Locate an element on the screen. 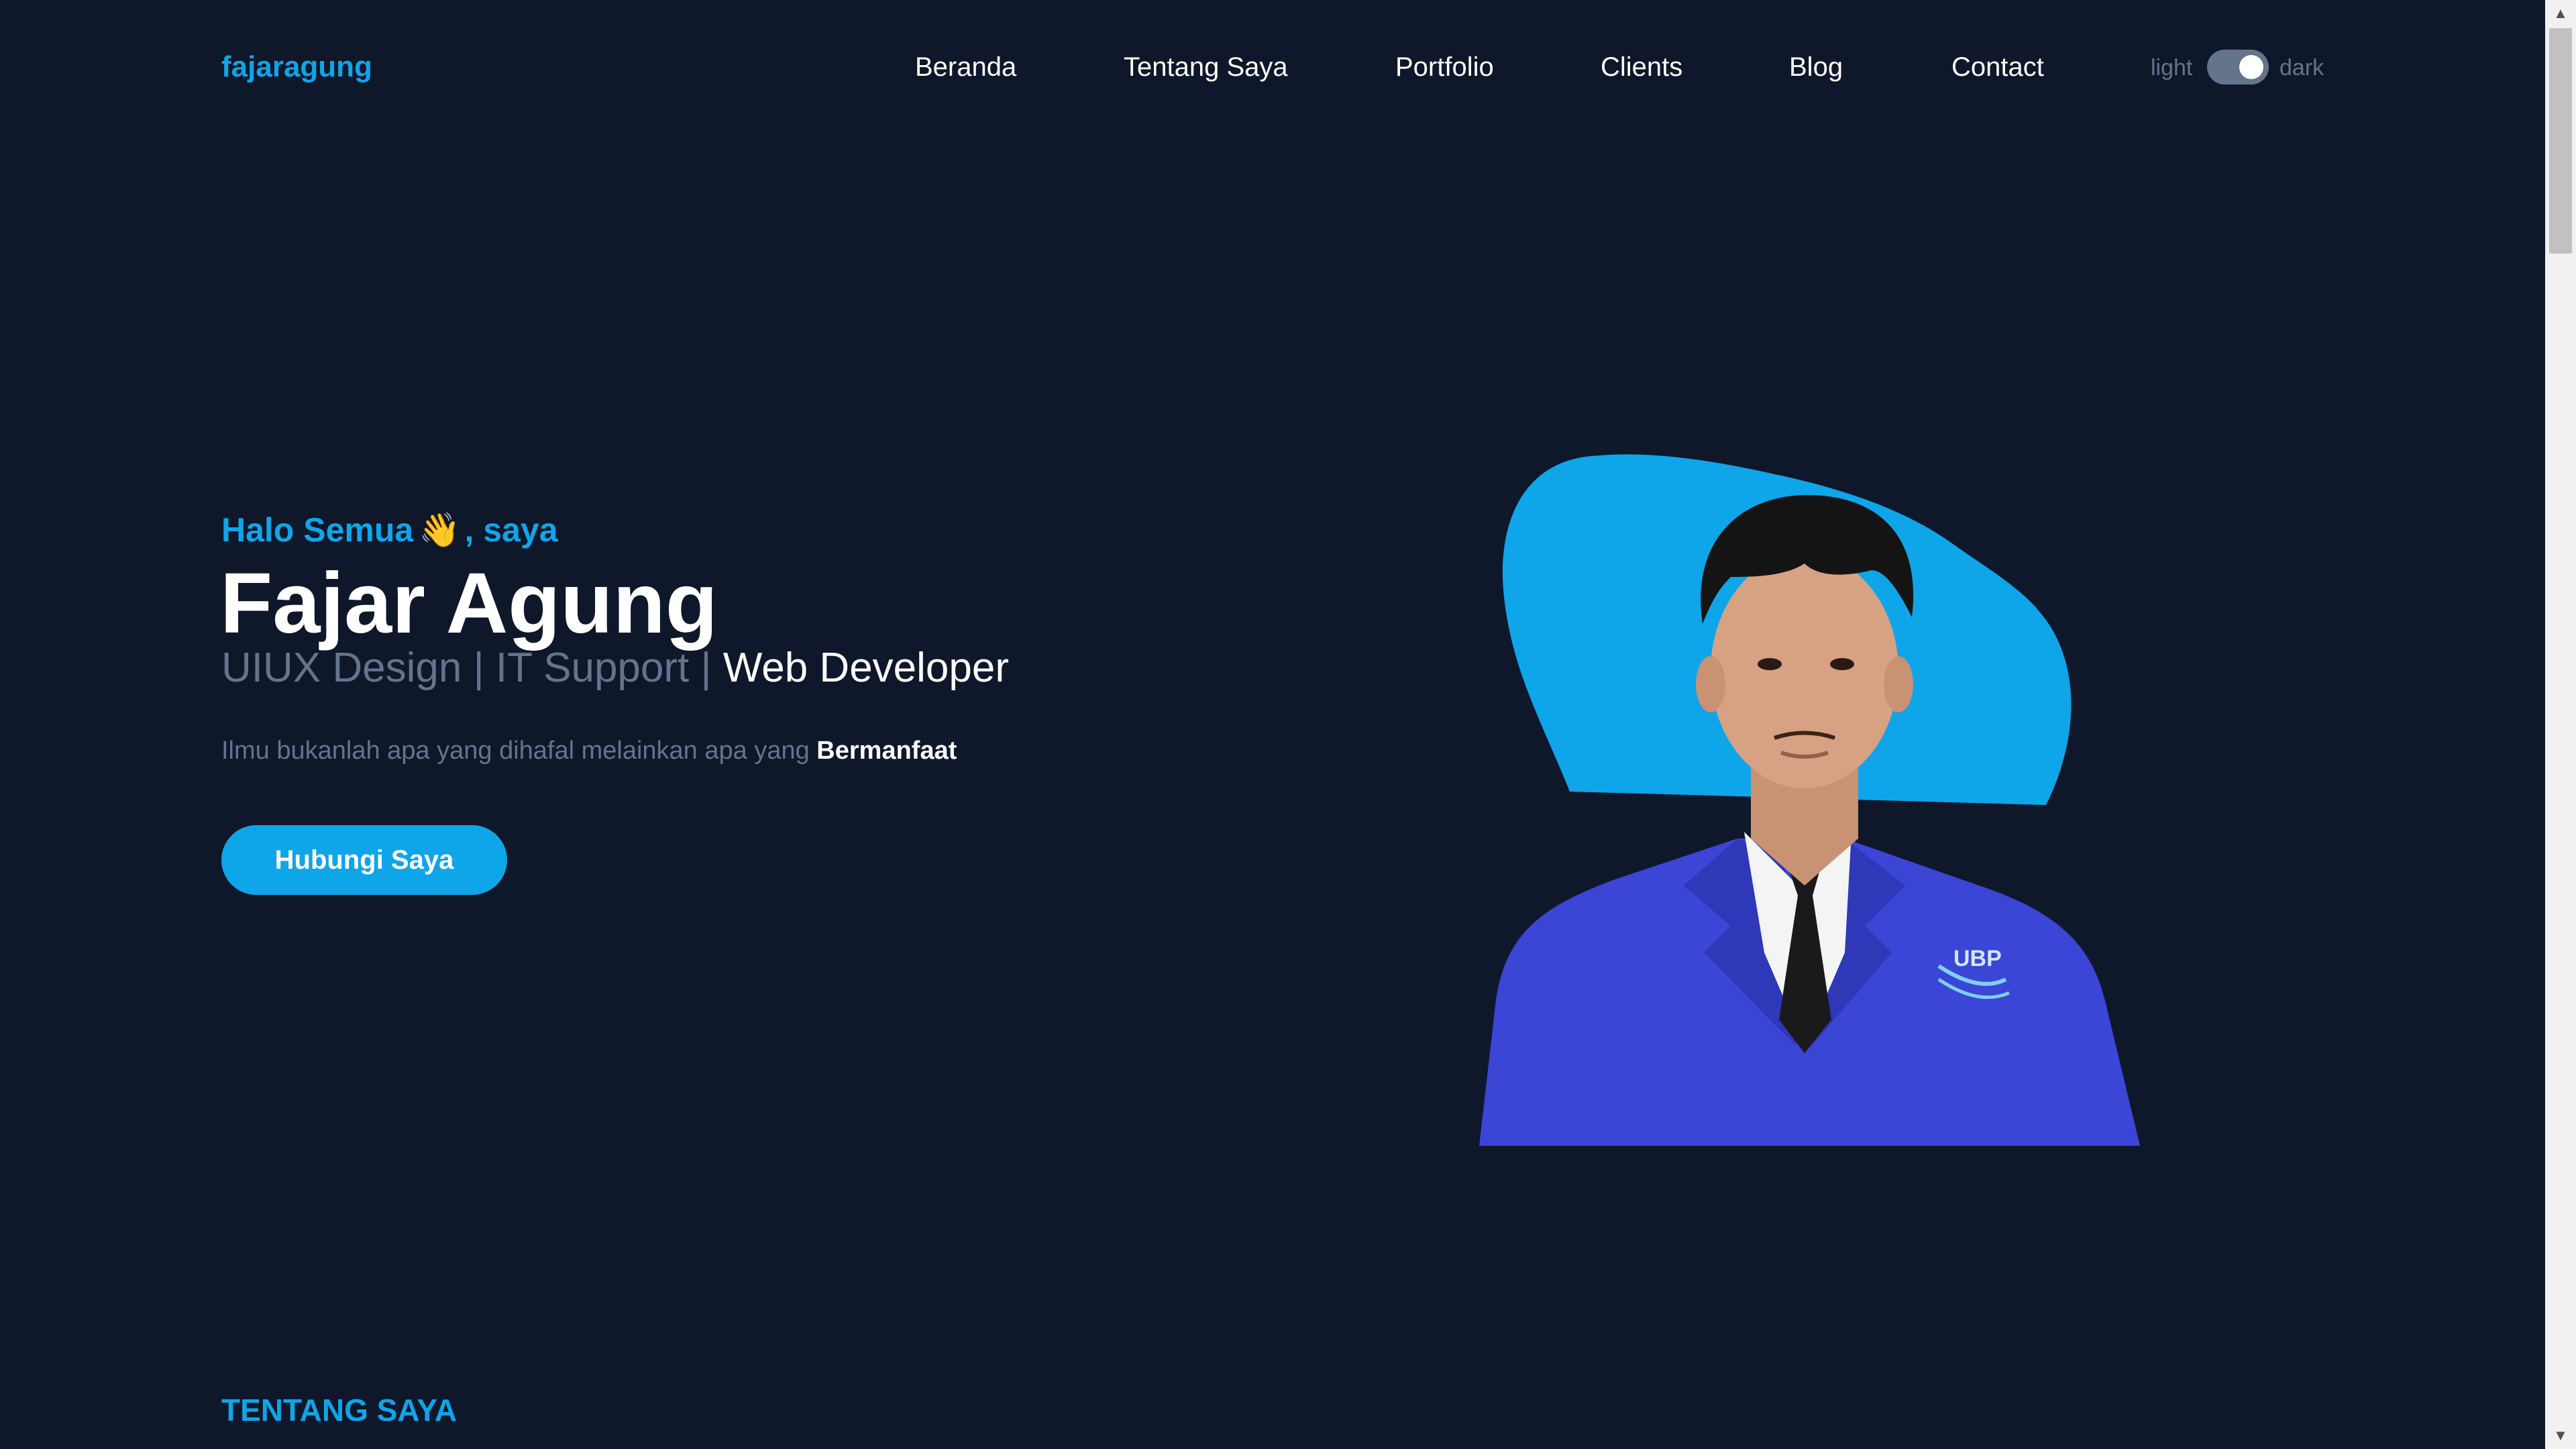  scroll-down-icon: ▼ is located at coordinates (2560, 1435).